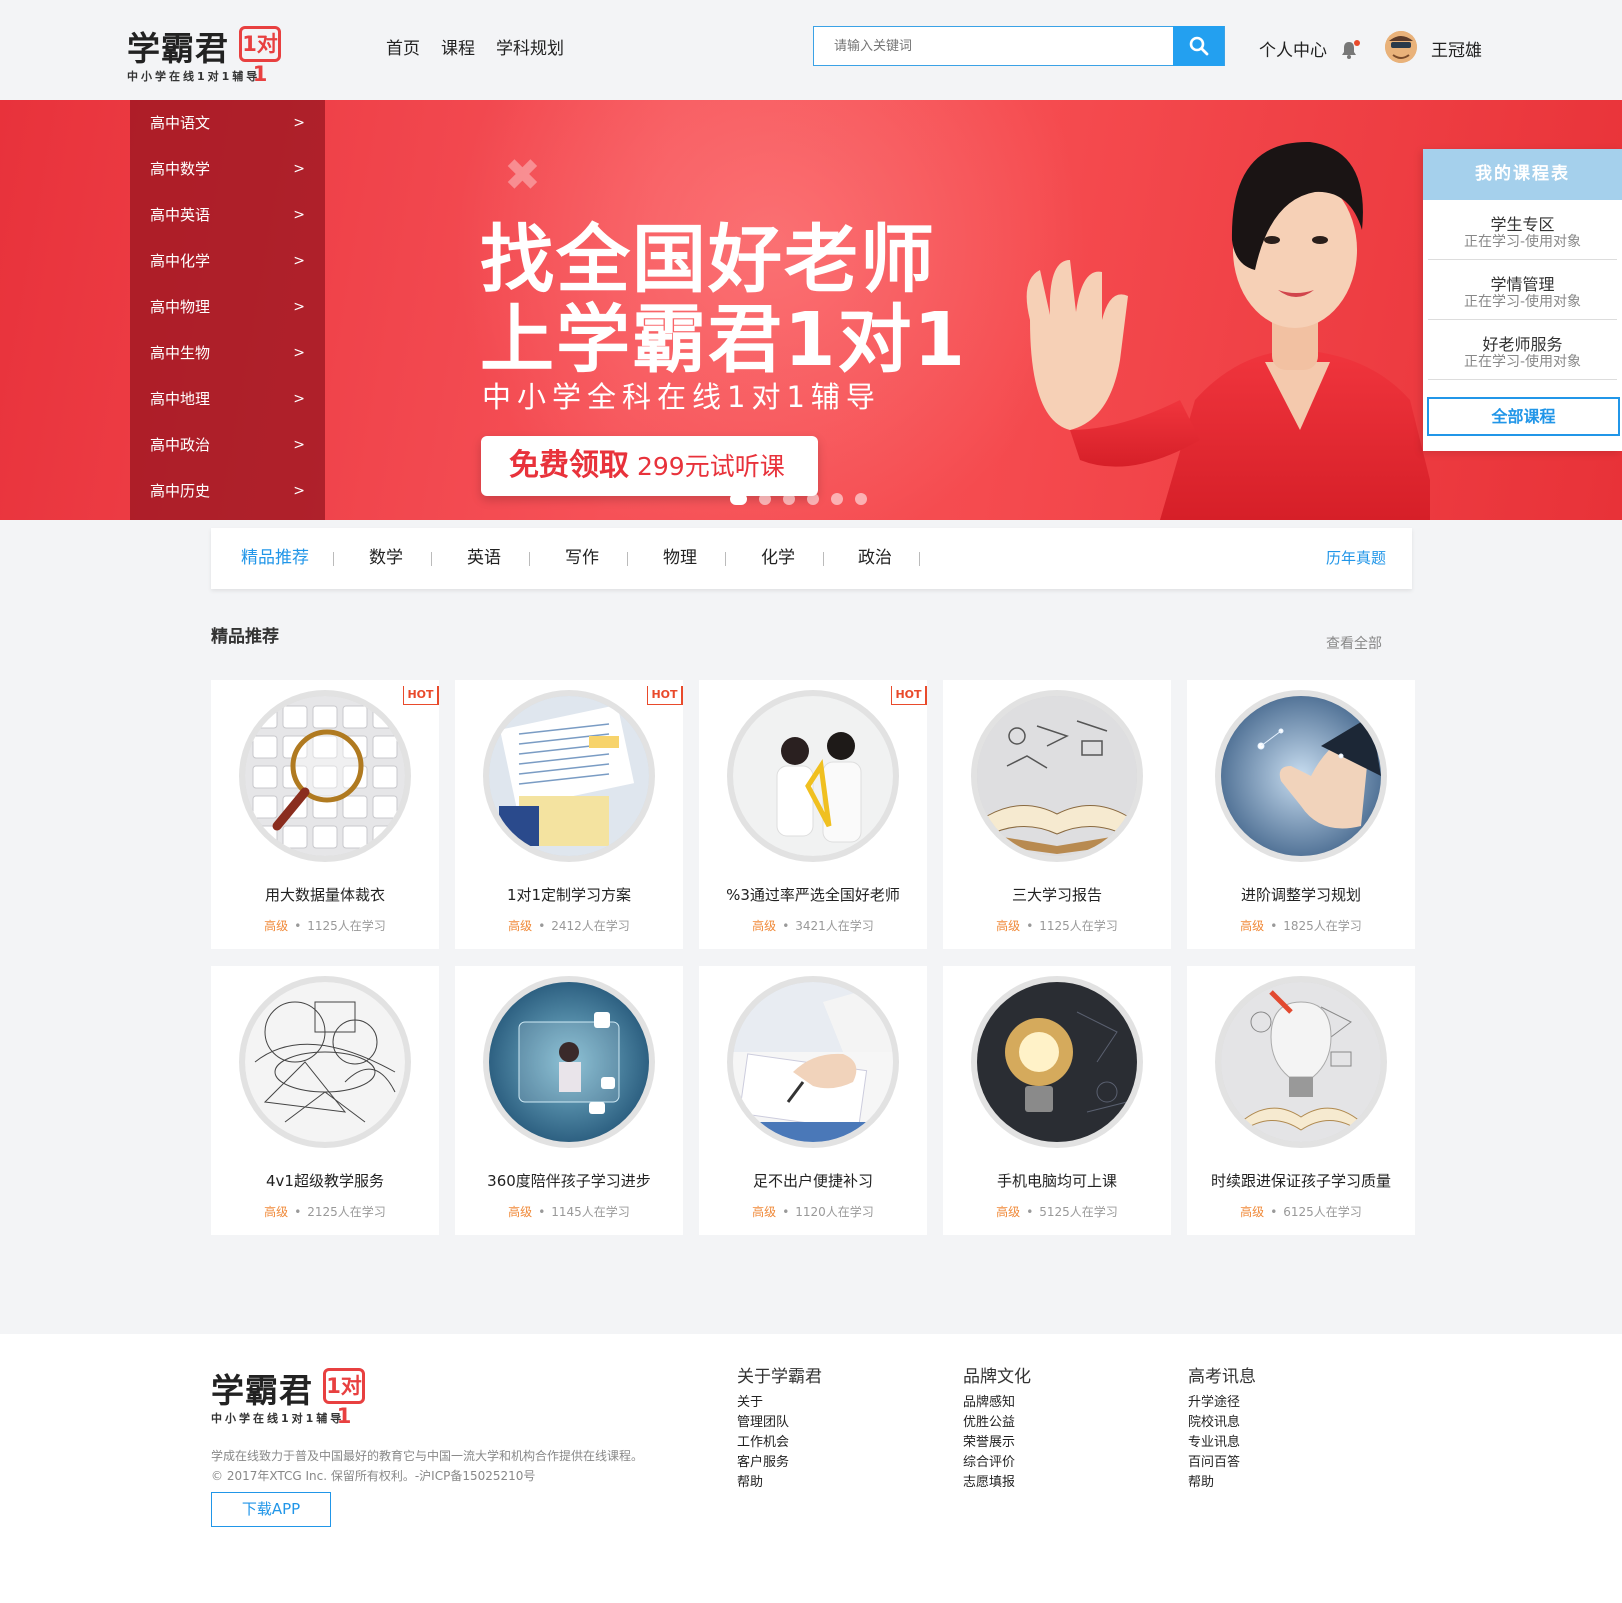 The height and width of the screenshot is (1603, 1622). I want to click on course-card: 360度陪伴孩子学习进步 高级 • 1145人在学习, so click(569, 1100).